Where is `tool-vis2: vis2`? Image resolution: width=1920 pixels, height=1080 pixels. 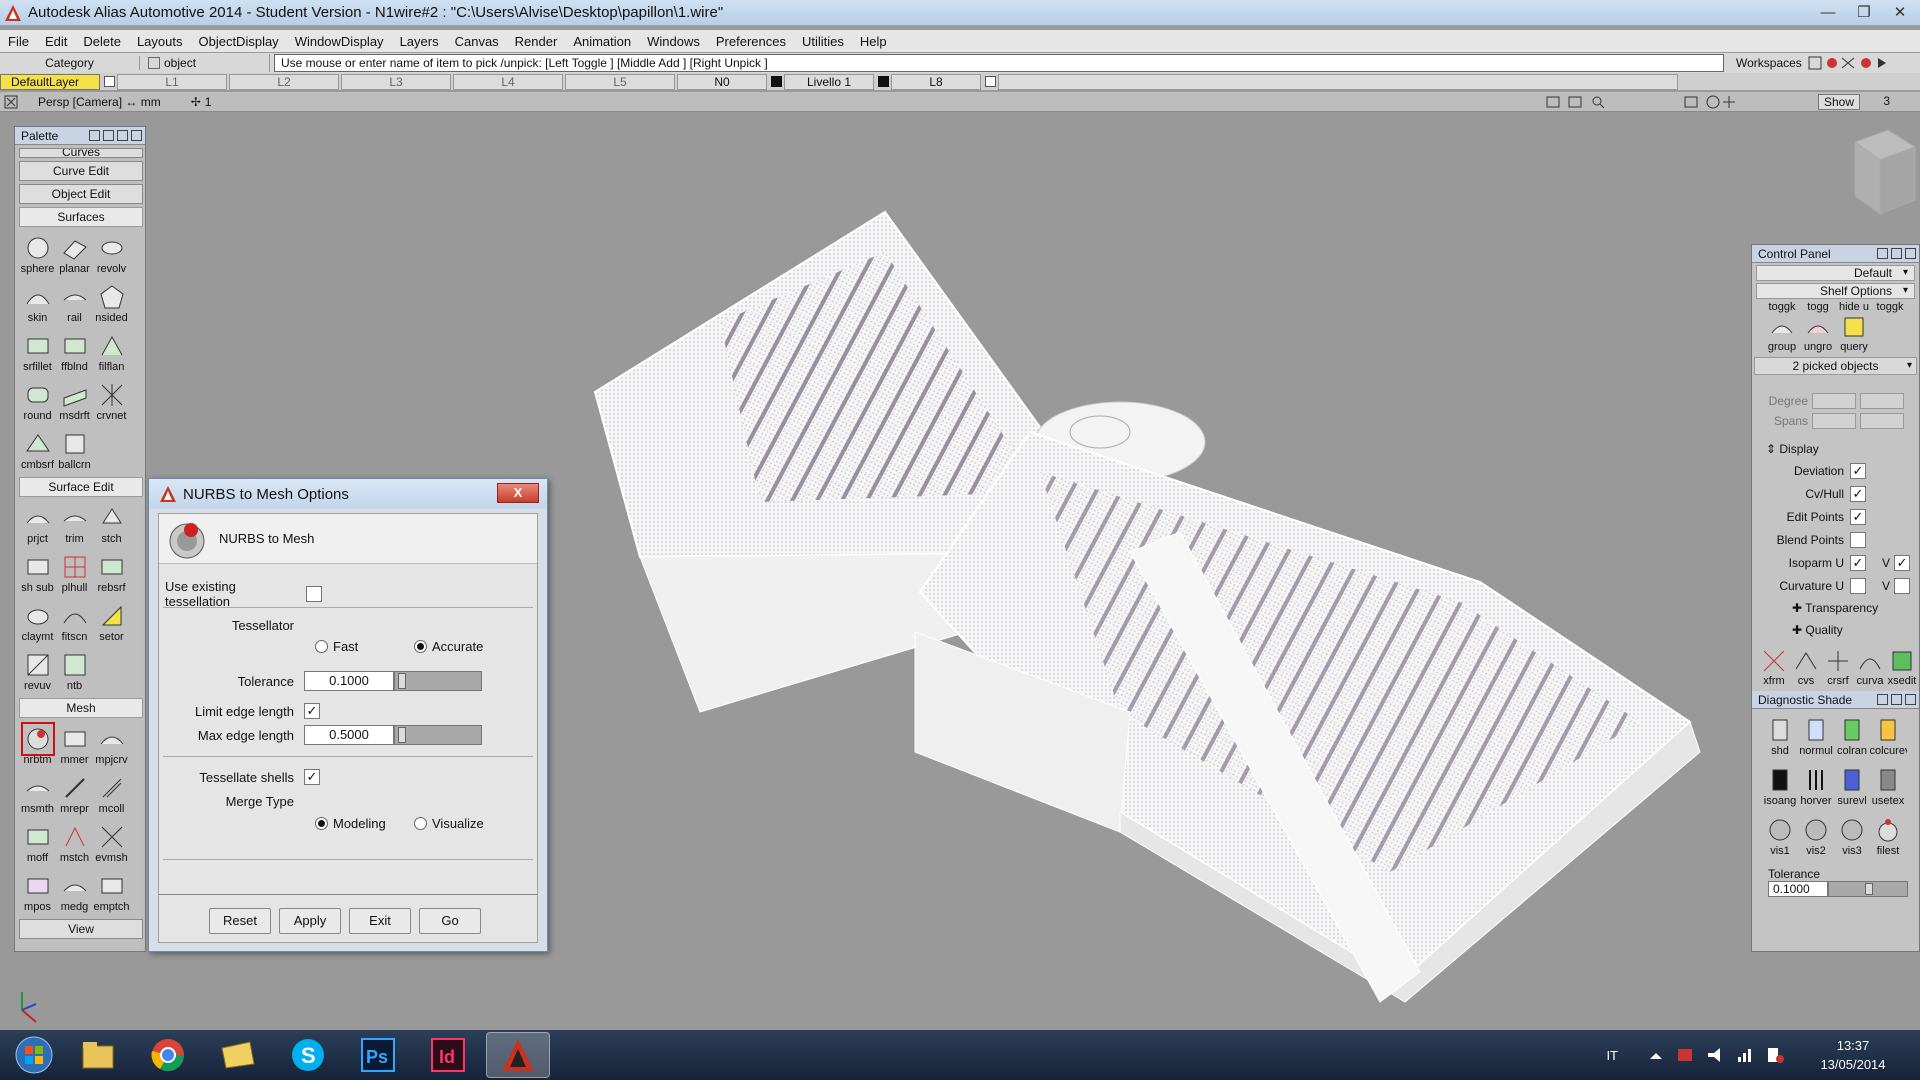
tool-vis2: vis2 is located at coordinates (1816, 837).